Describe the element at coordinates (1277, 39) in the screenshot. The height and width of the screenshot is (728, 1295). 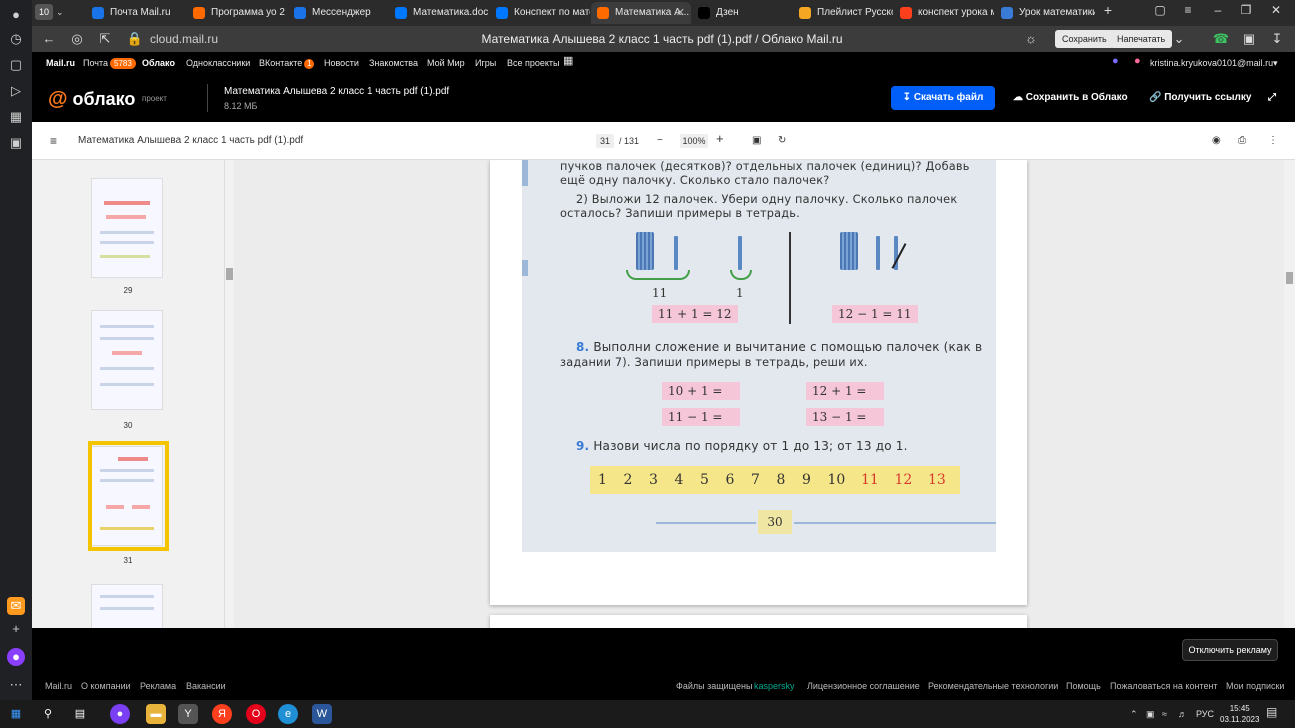
I see `download-icon: ↧` at that location.